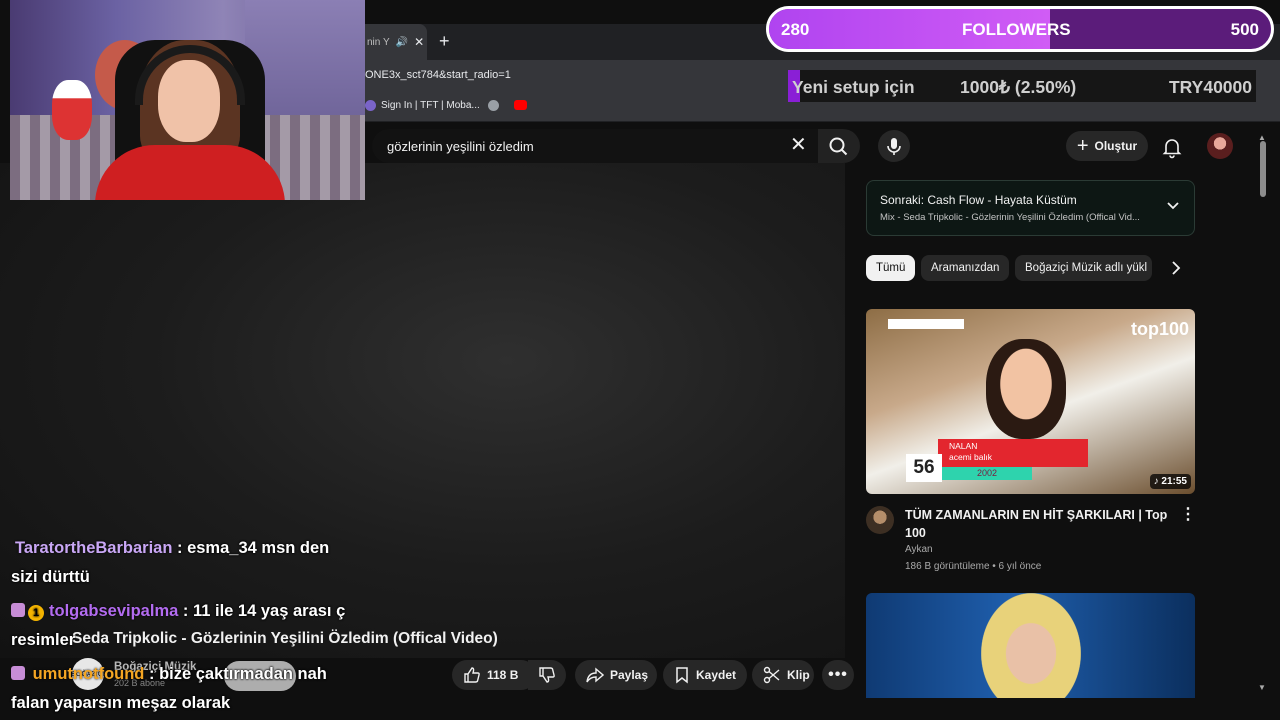  I want to click on like-button: 118 B, so click(494, 675).